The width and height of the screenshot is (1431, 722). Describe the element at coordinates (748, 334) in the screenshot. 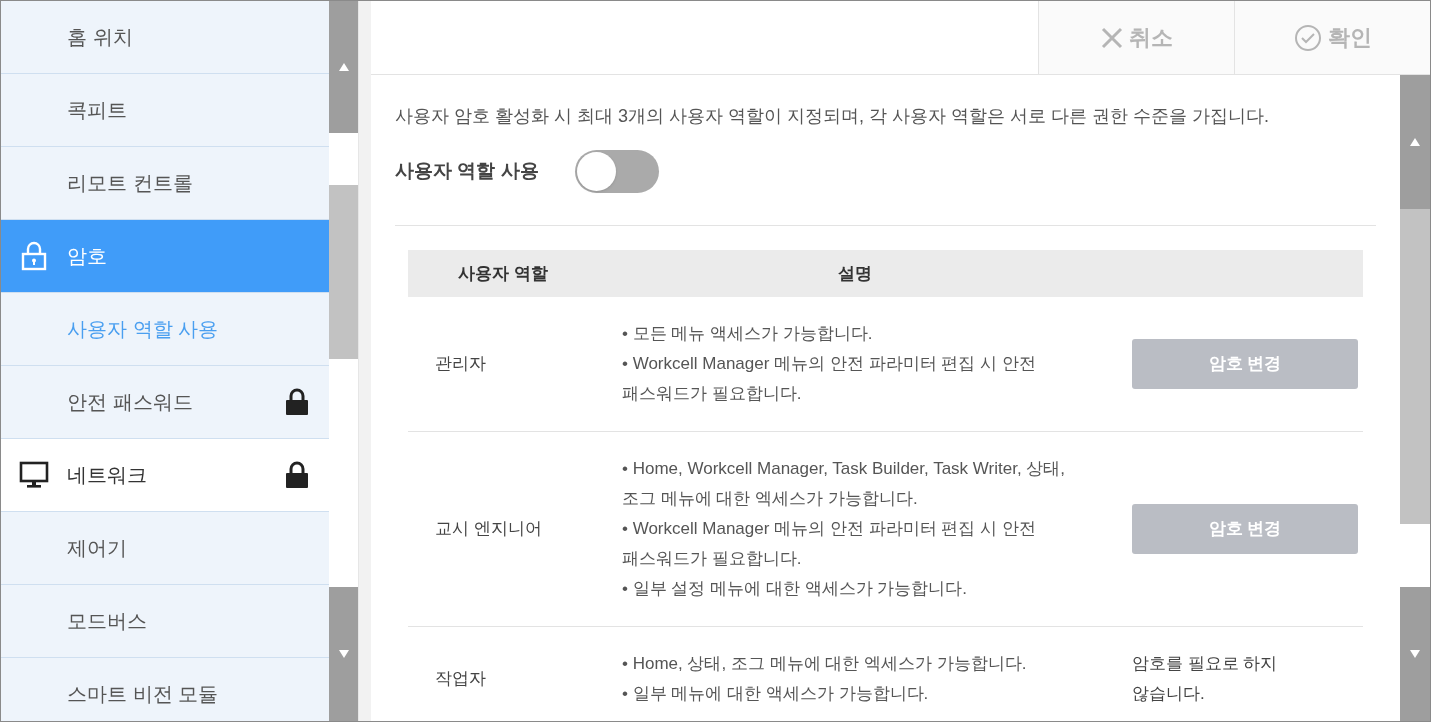

I see `description-line: • 모든 메뉴 액세스가 가능합니다.` at that location.